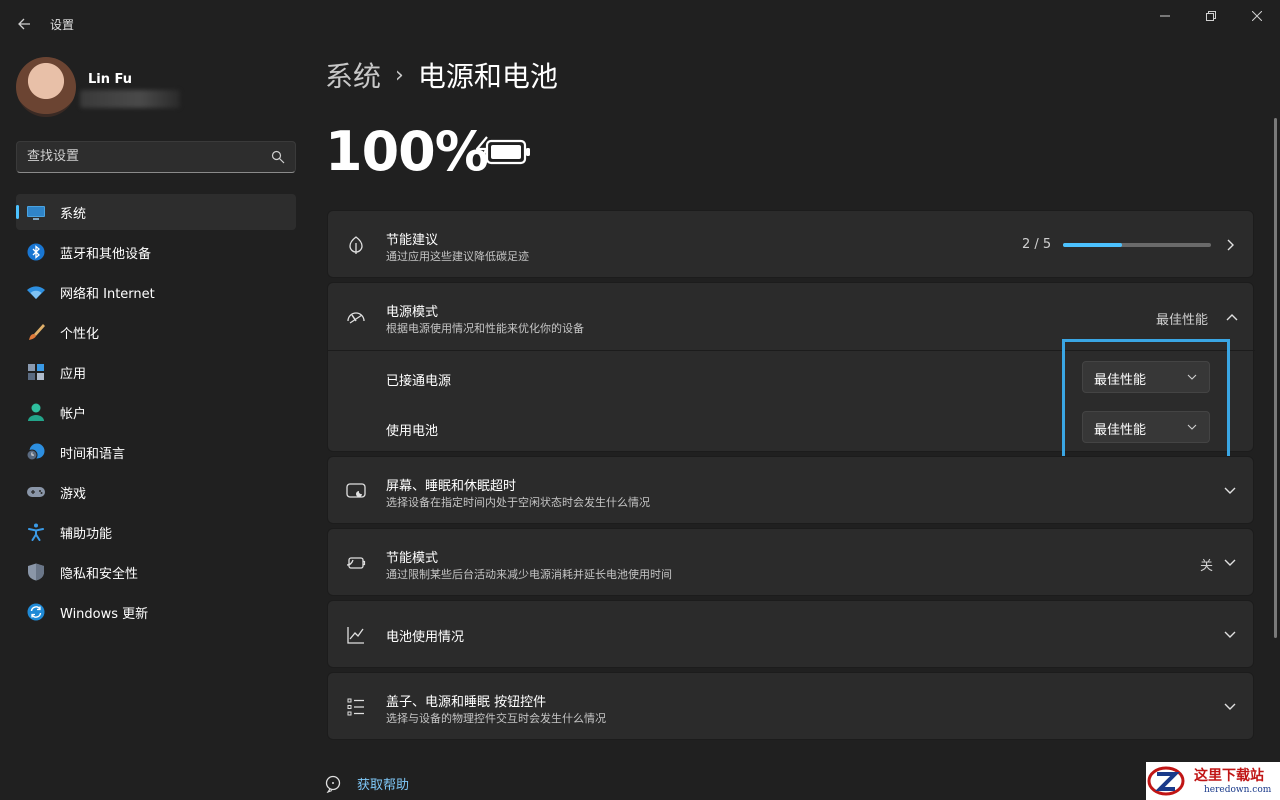 The image size is (1280, 800). I want to click on monitor-icon, so click(36, 213).